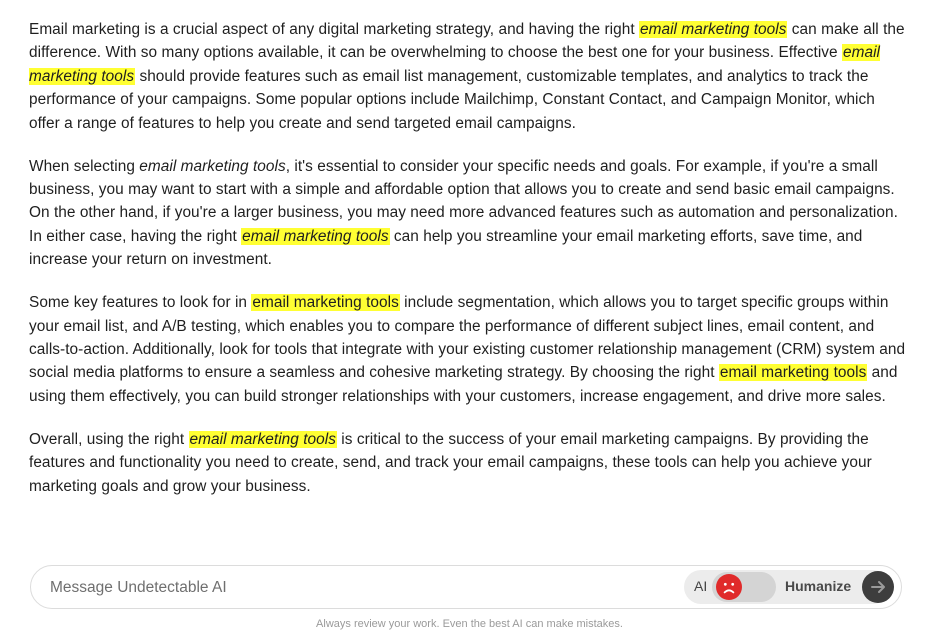  I want to click on toggle-humanize-label: Humanize, so click(818, 586).